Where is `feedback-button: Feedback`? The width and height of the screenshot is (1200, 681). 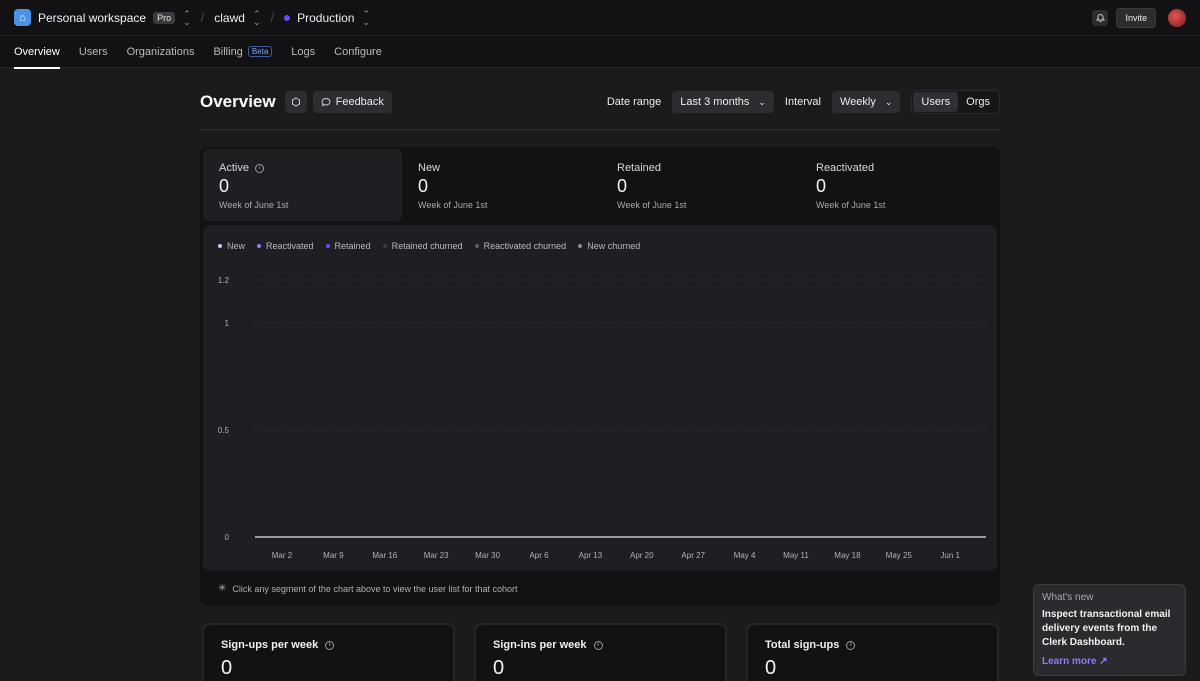
feedback-button: Feedback is located at coordinates (352, 102).